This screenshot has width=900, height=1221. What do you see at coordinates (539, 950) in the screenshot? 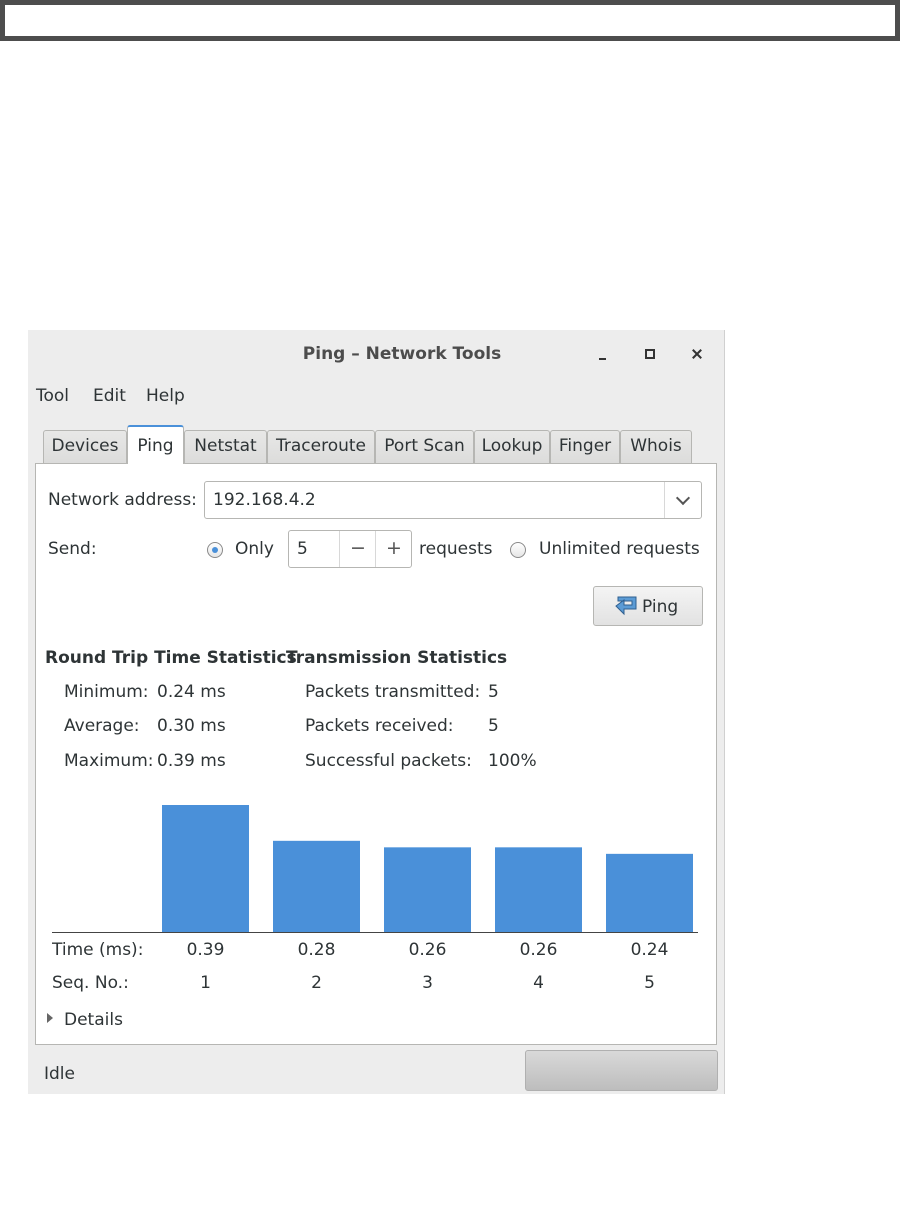
I see `chart-time-value-4: 0.26` at bounding box center [539, 950].